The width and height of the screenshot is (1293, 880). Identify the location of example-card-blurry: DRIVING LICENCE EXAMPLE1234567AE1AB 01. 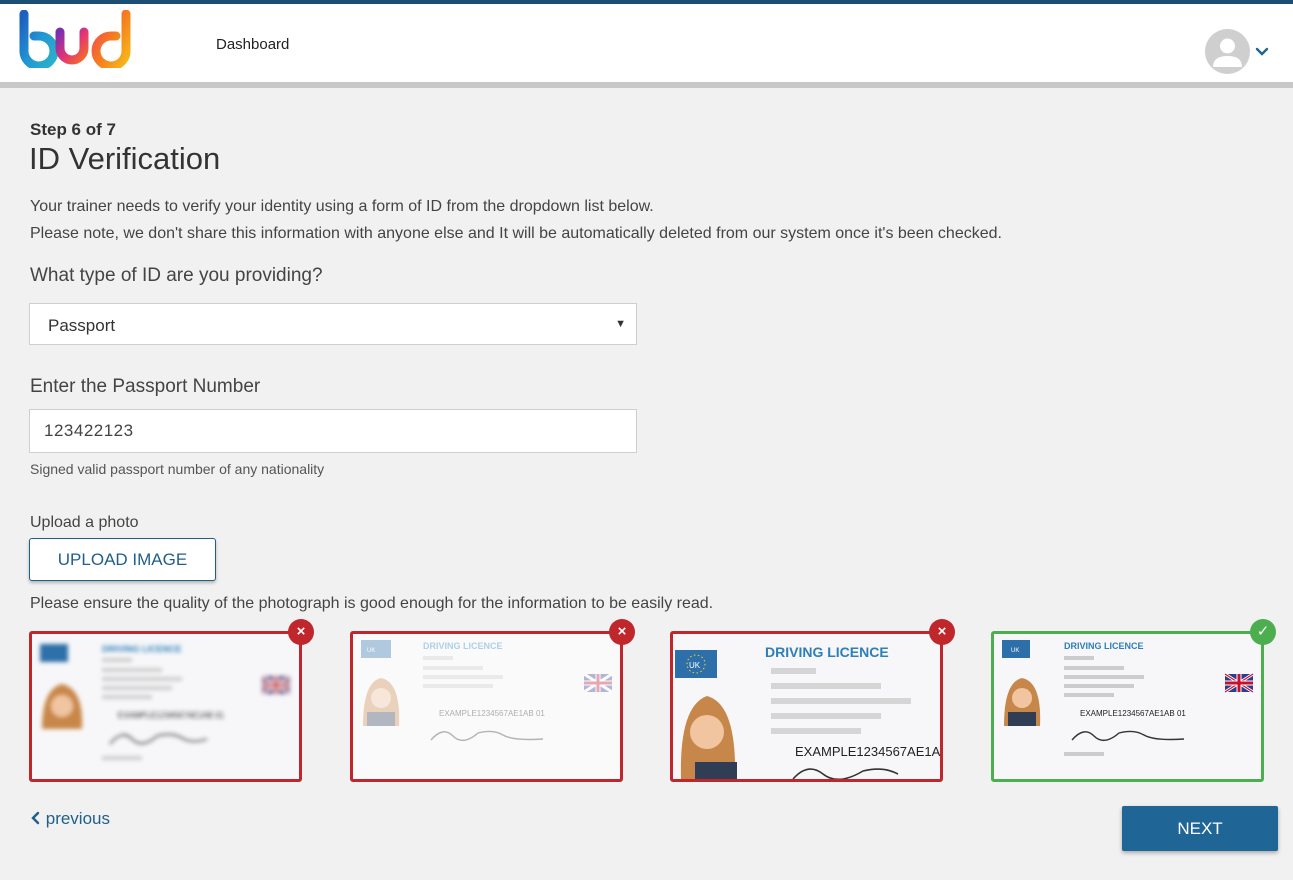
(165, 706).